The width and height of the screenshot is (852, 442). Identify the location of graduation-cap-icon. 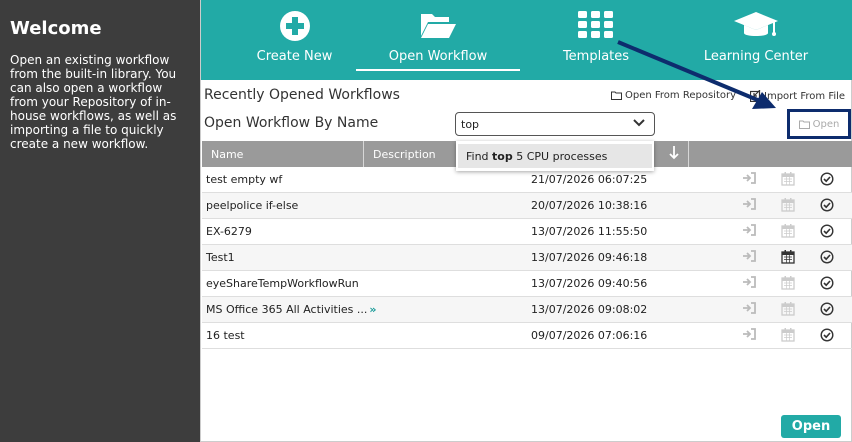
(756, 28).